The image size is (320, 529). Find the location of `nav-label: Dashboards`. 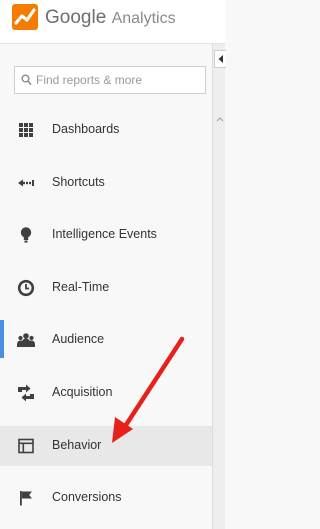

nav-label: Dashboards is located at coordinates (86, 129).